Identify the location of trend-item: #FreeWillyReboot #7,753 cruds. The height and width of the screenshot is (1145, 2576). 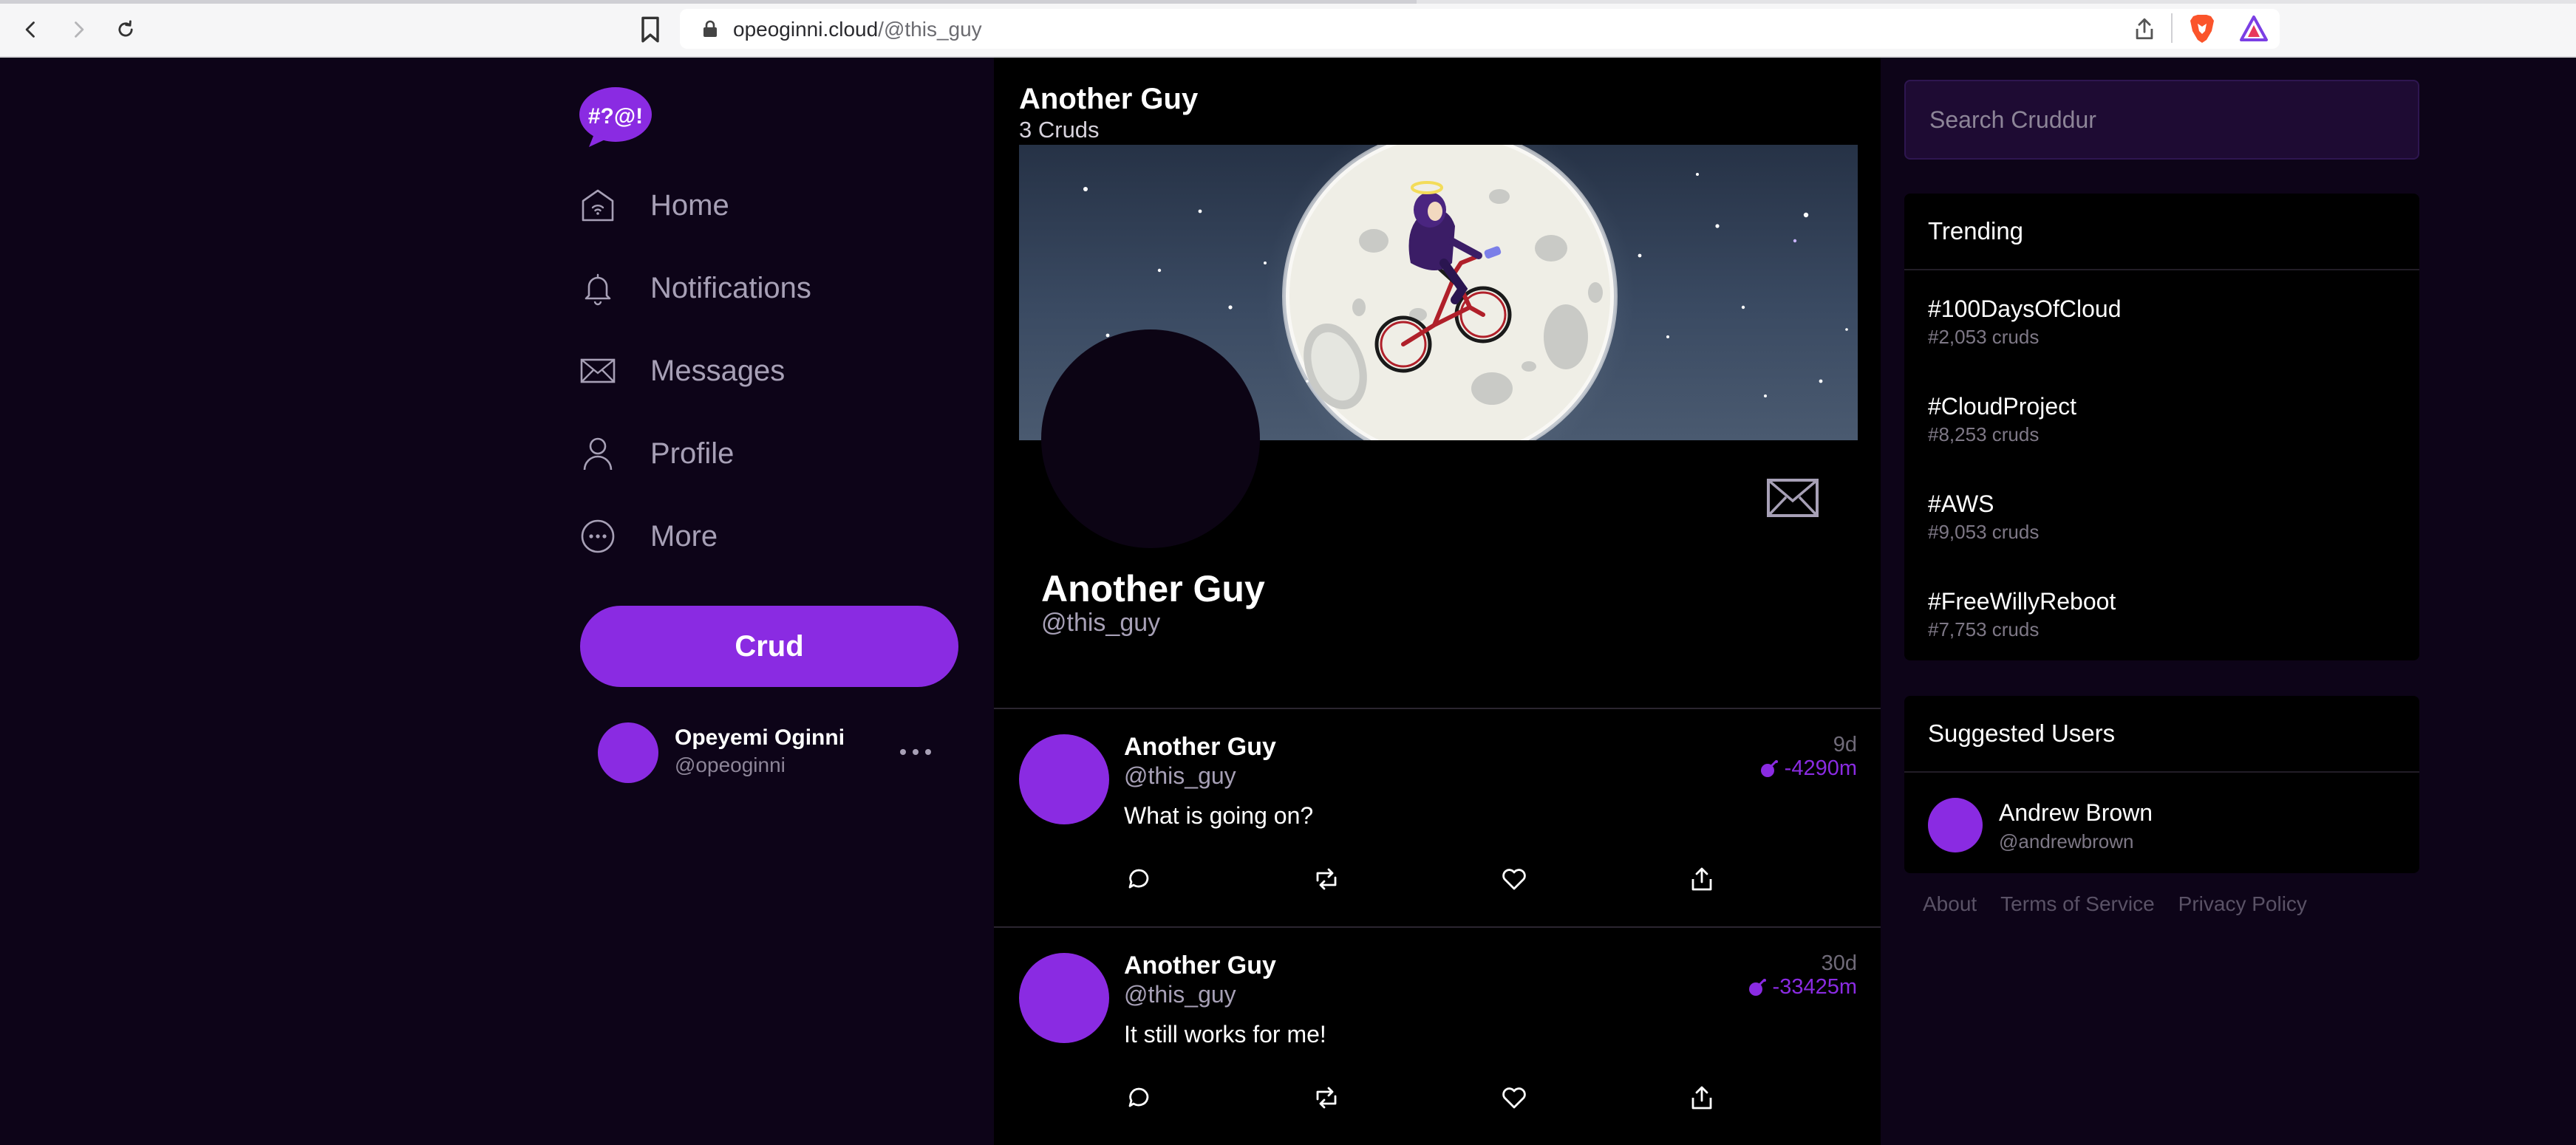
(2161, 612).